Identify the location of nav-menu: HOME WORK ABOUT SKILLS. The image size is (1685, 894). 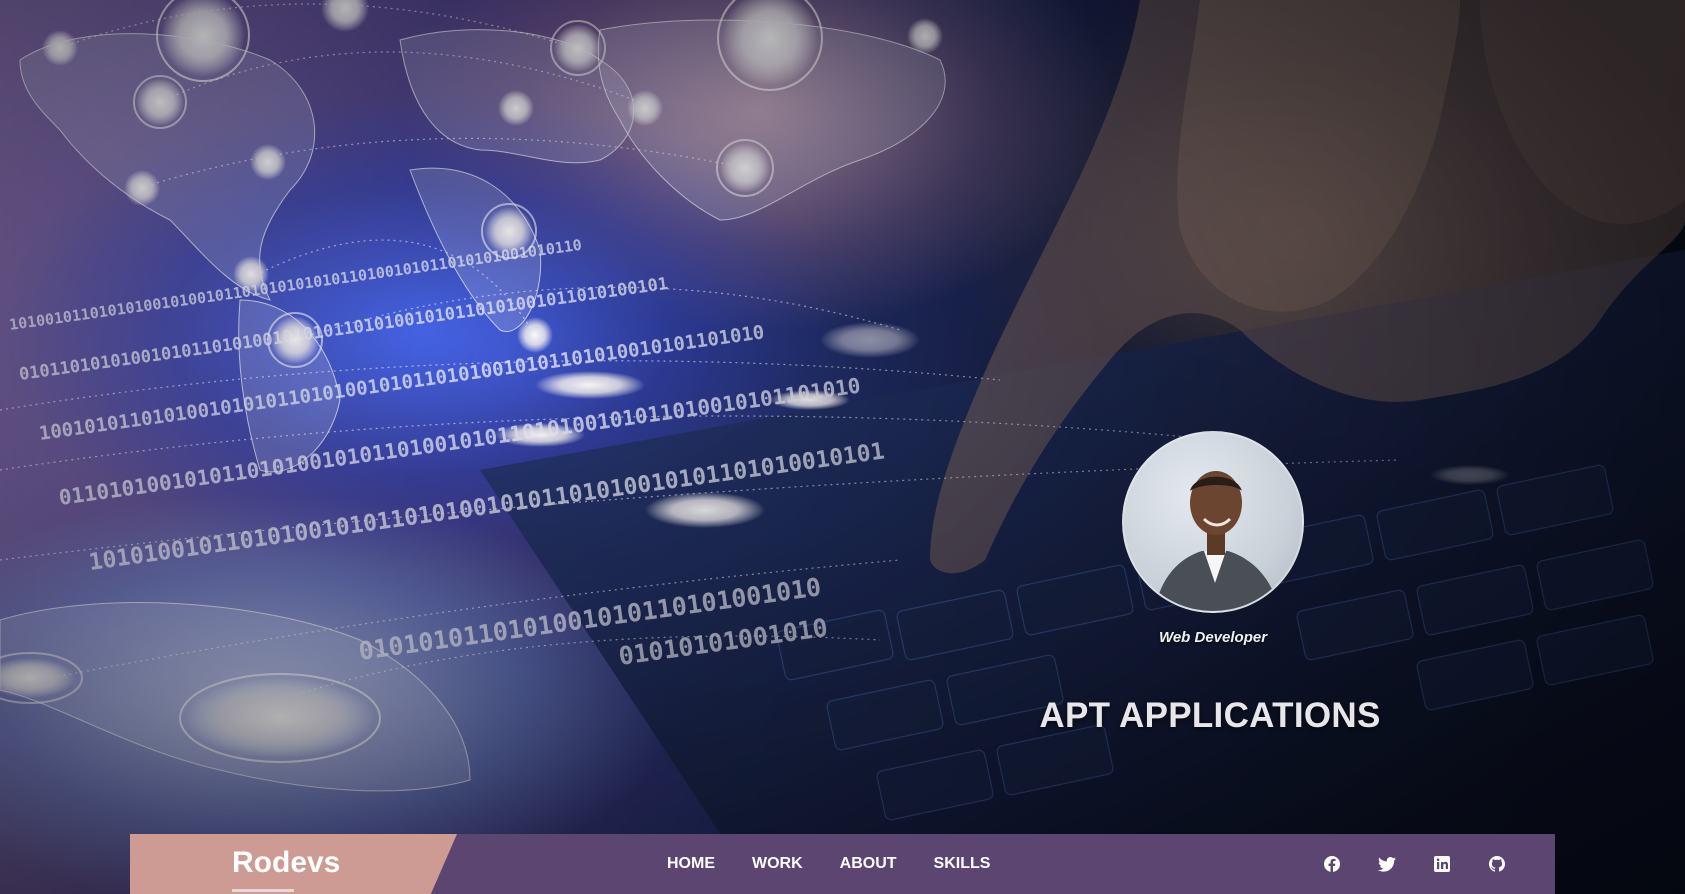
(847, 864).